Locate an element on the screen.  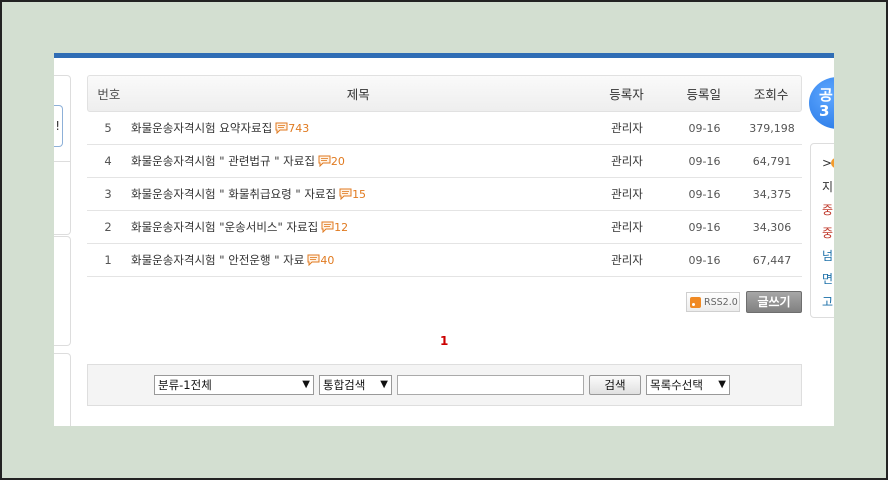
col-views-header: 조회수 is located at coordinates (771, 94).